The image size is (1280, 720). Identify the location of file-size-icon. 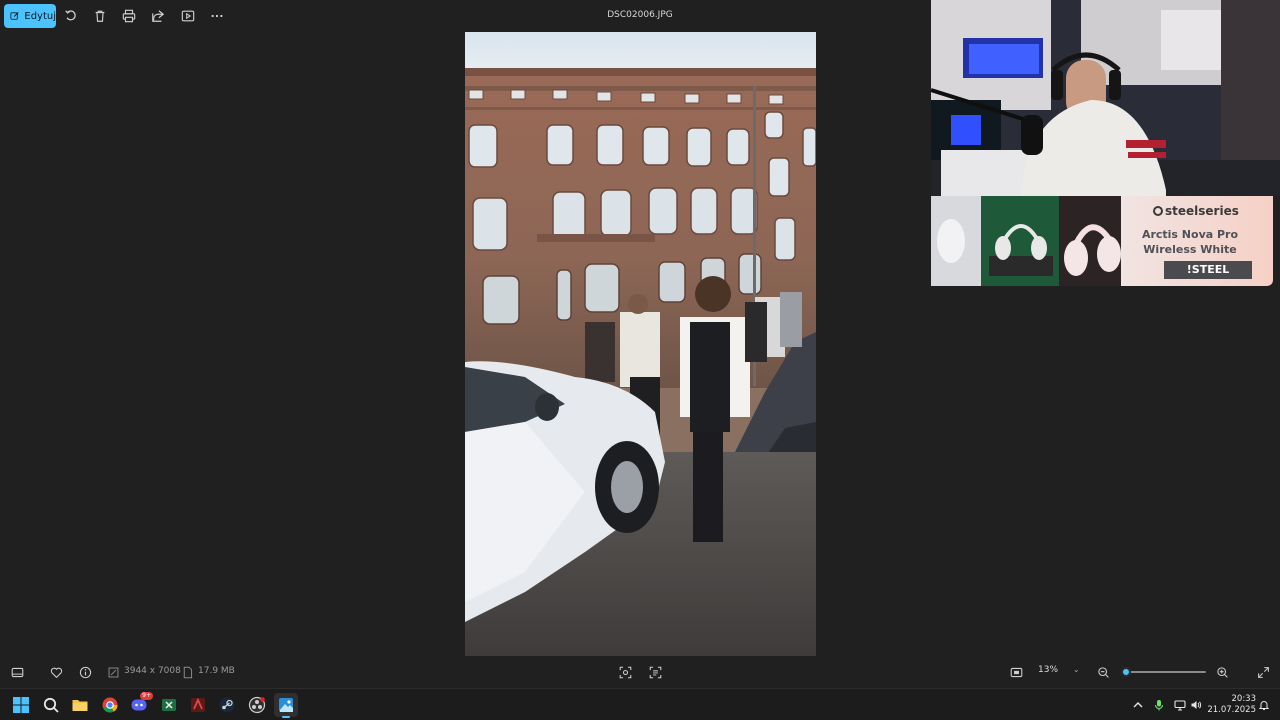
(187, 672).